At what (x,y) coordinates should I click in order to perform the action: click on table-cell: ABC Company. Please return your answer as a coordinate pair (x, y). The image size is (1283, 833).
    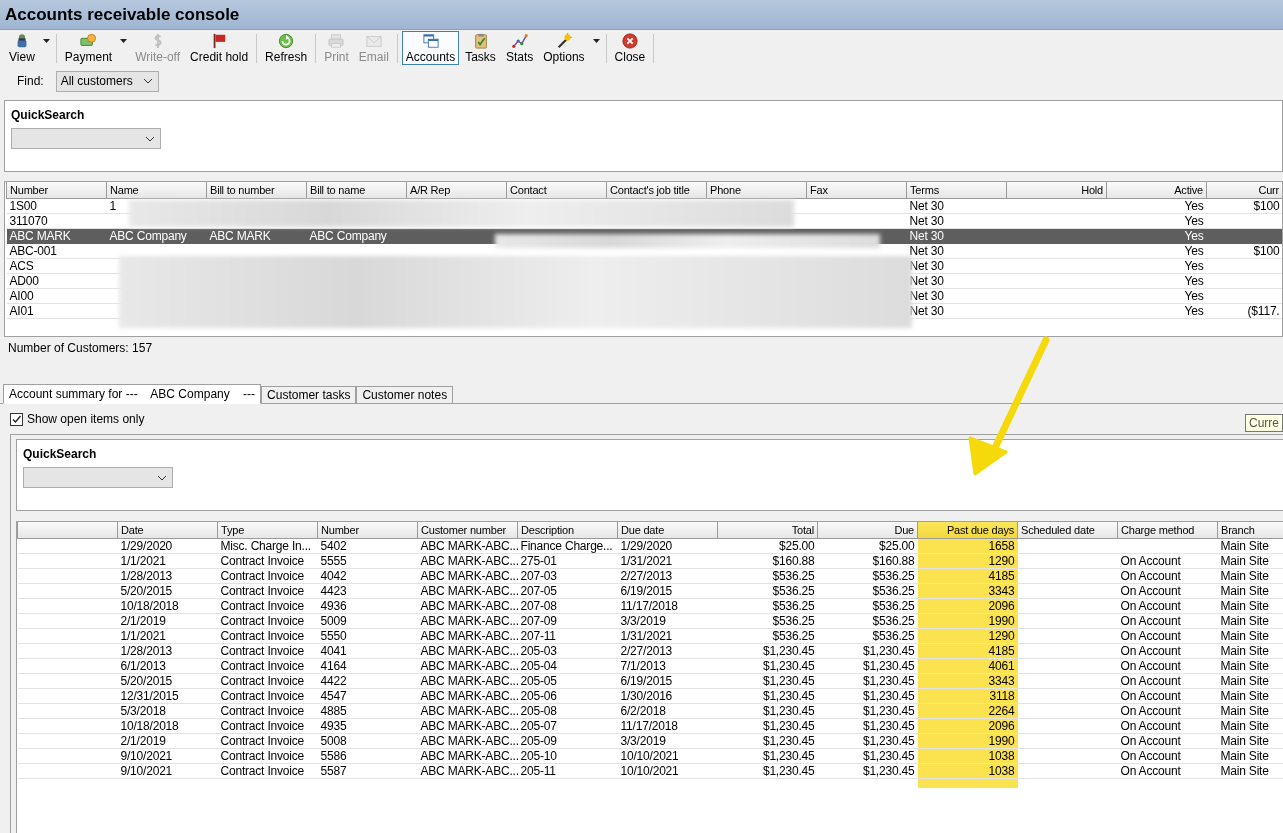
    Looking at the image, I should click on (348, 235).